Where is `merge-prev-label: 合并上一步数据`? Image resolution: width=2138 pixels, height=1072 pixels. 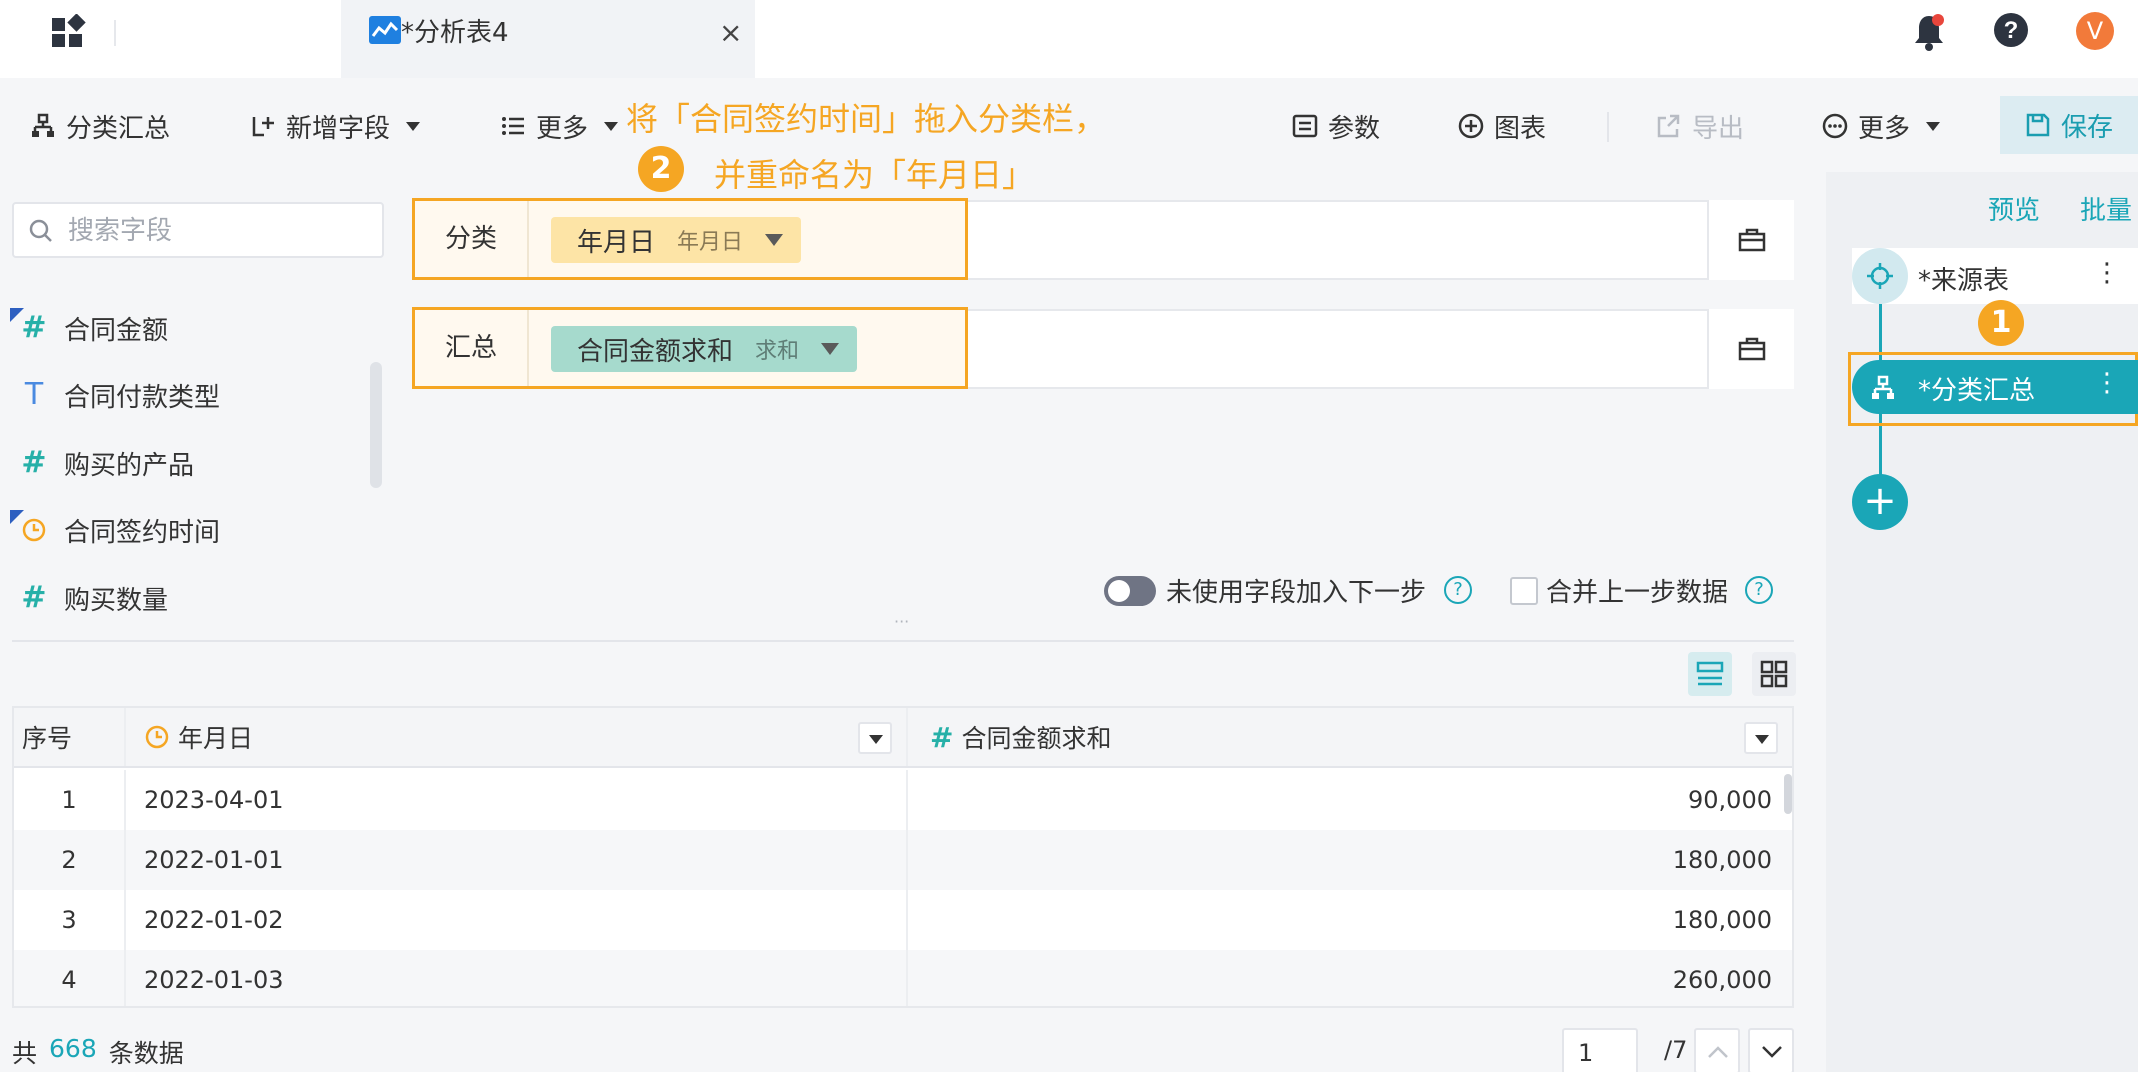 merge-prev-label: 合并上一步数据 is located at coordinates (1637, 593).